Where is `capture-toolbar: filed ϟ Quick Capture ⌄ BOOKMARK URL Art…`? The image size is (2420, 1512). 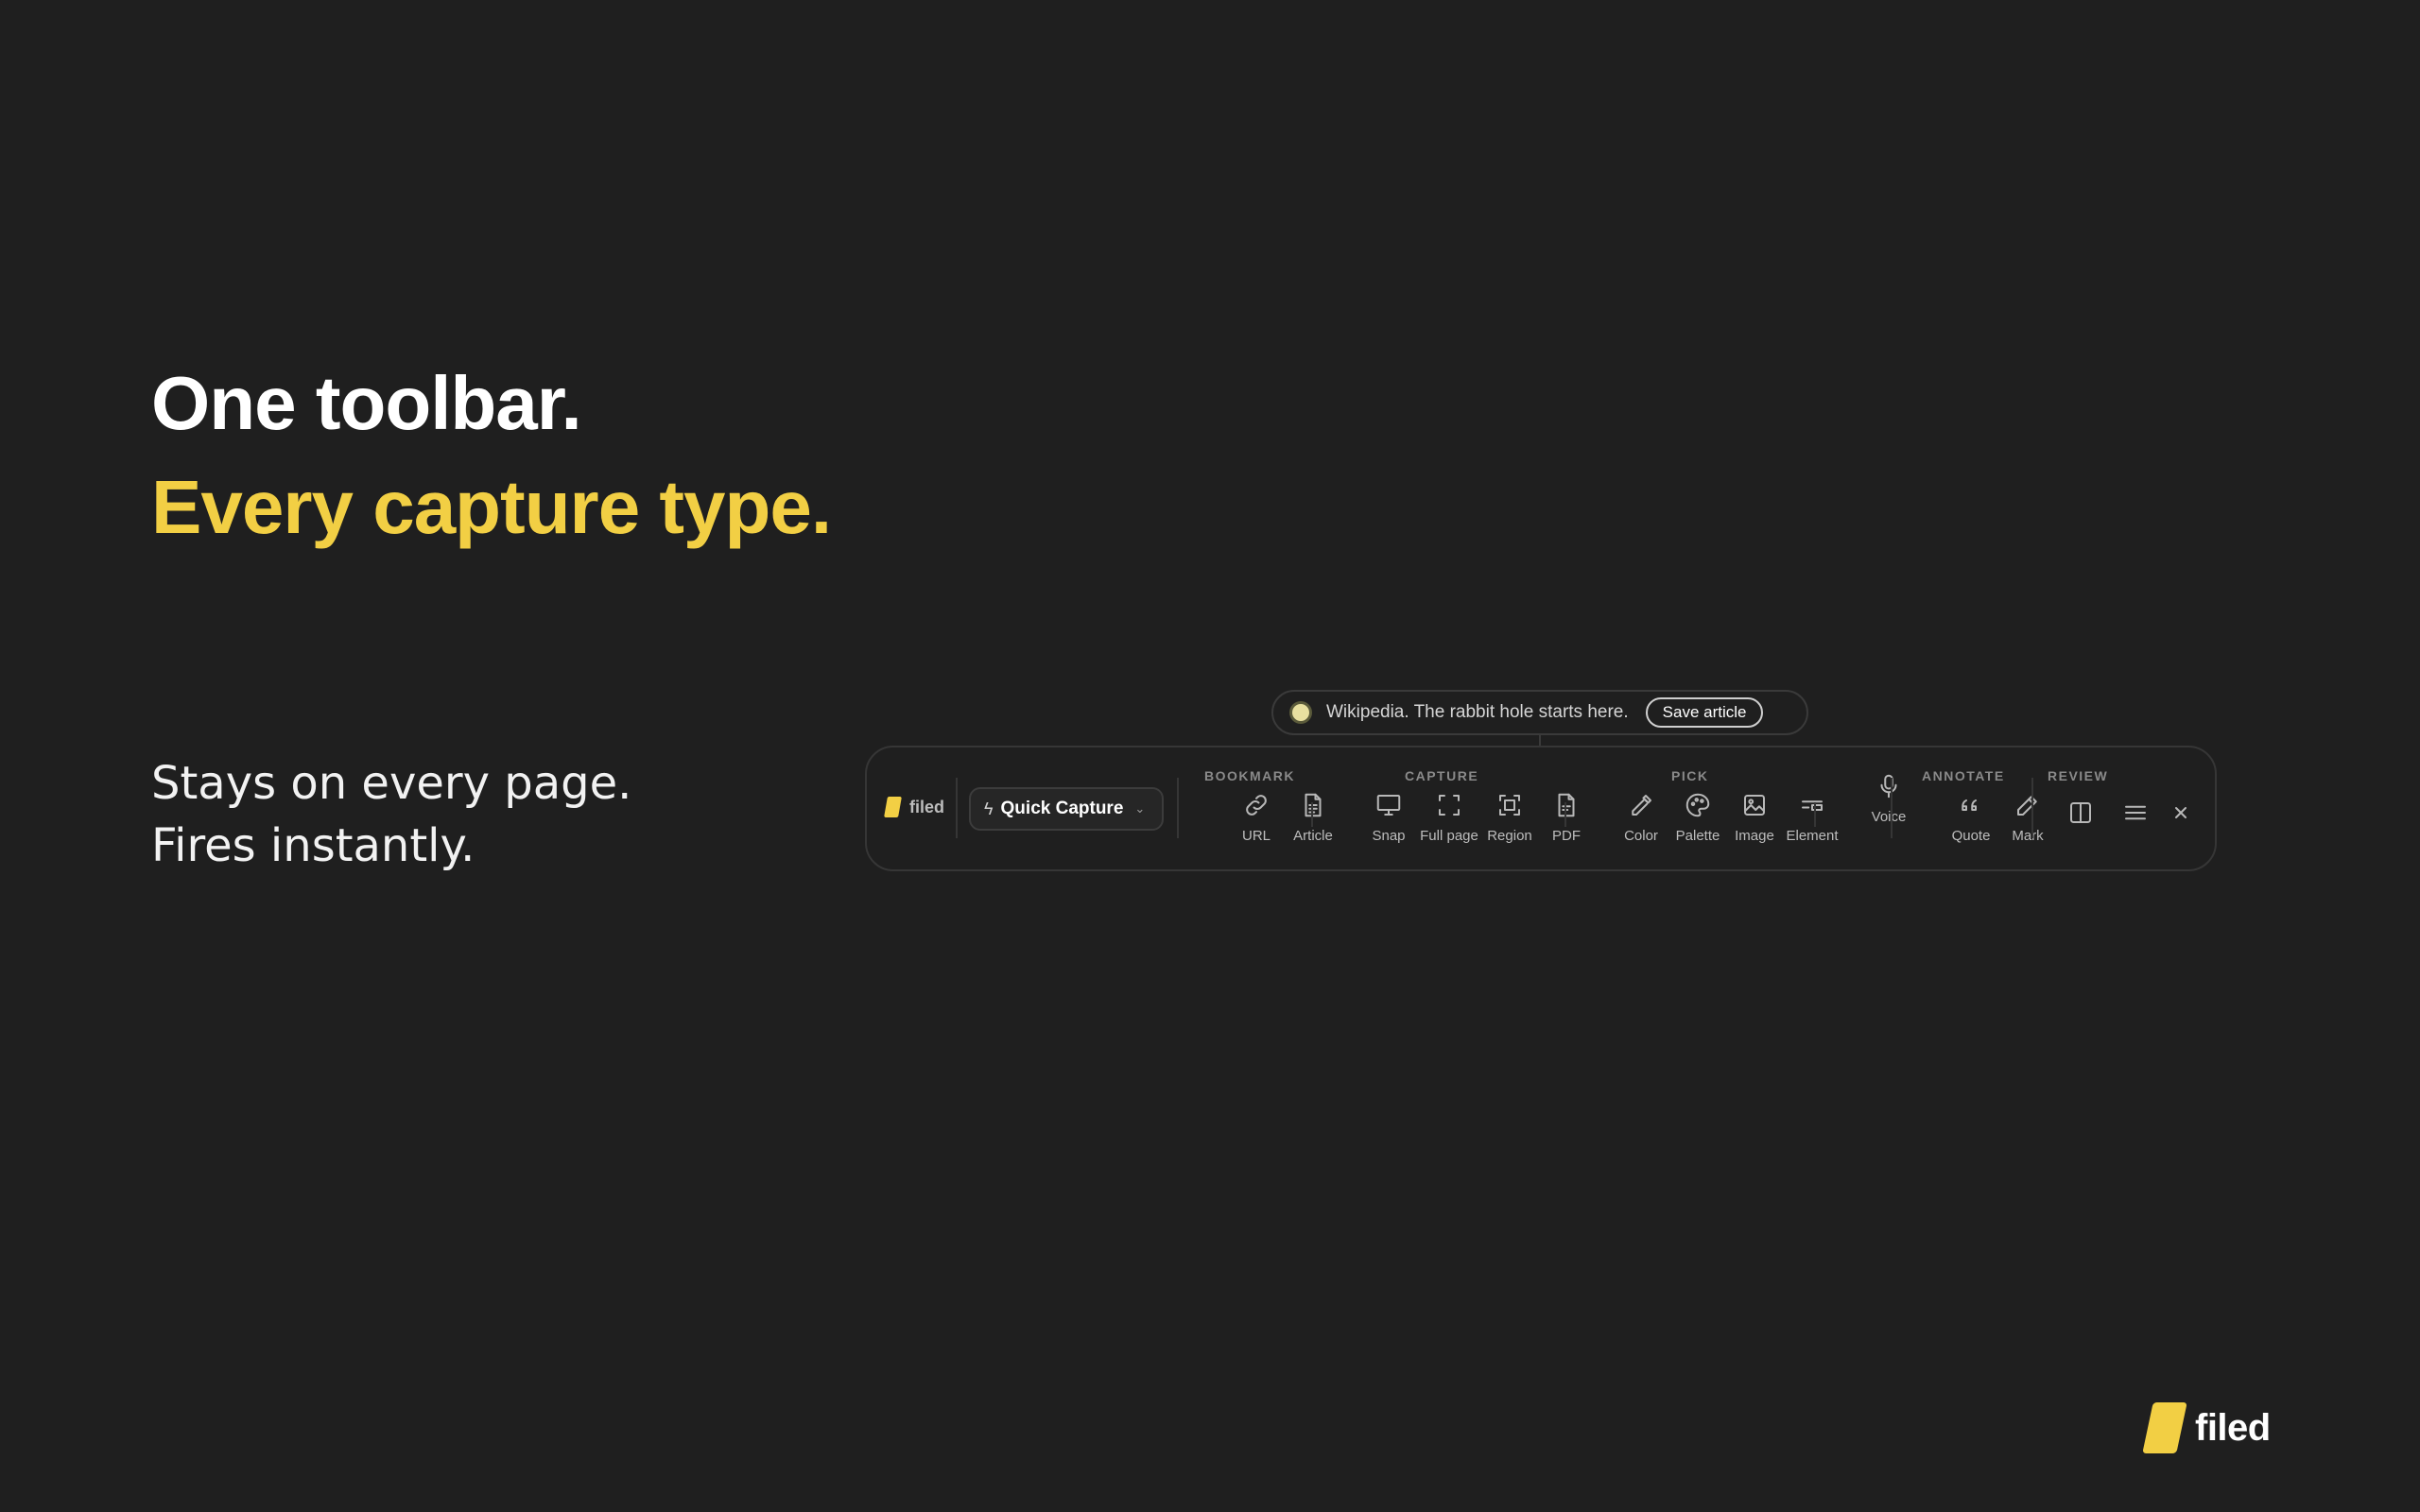 capture-toolbar: filed ϟ Quick Capture ⌄ BOOKMARK URL Art… is located at coordinates (1541, 808).